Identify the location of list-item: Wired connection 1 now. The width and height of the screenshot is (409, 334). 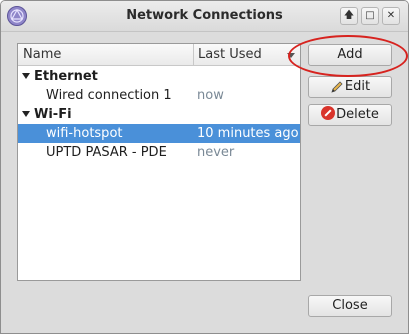
(159, 95).